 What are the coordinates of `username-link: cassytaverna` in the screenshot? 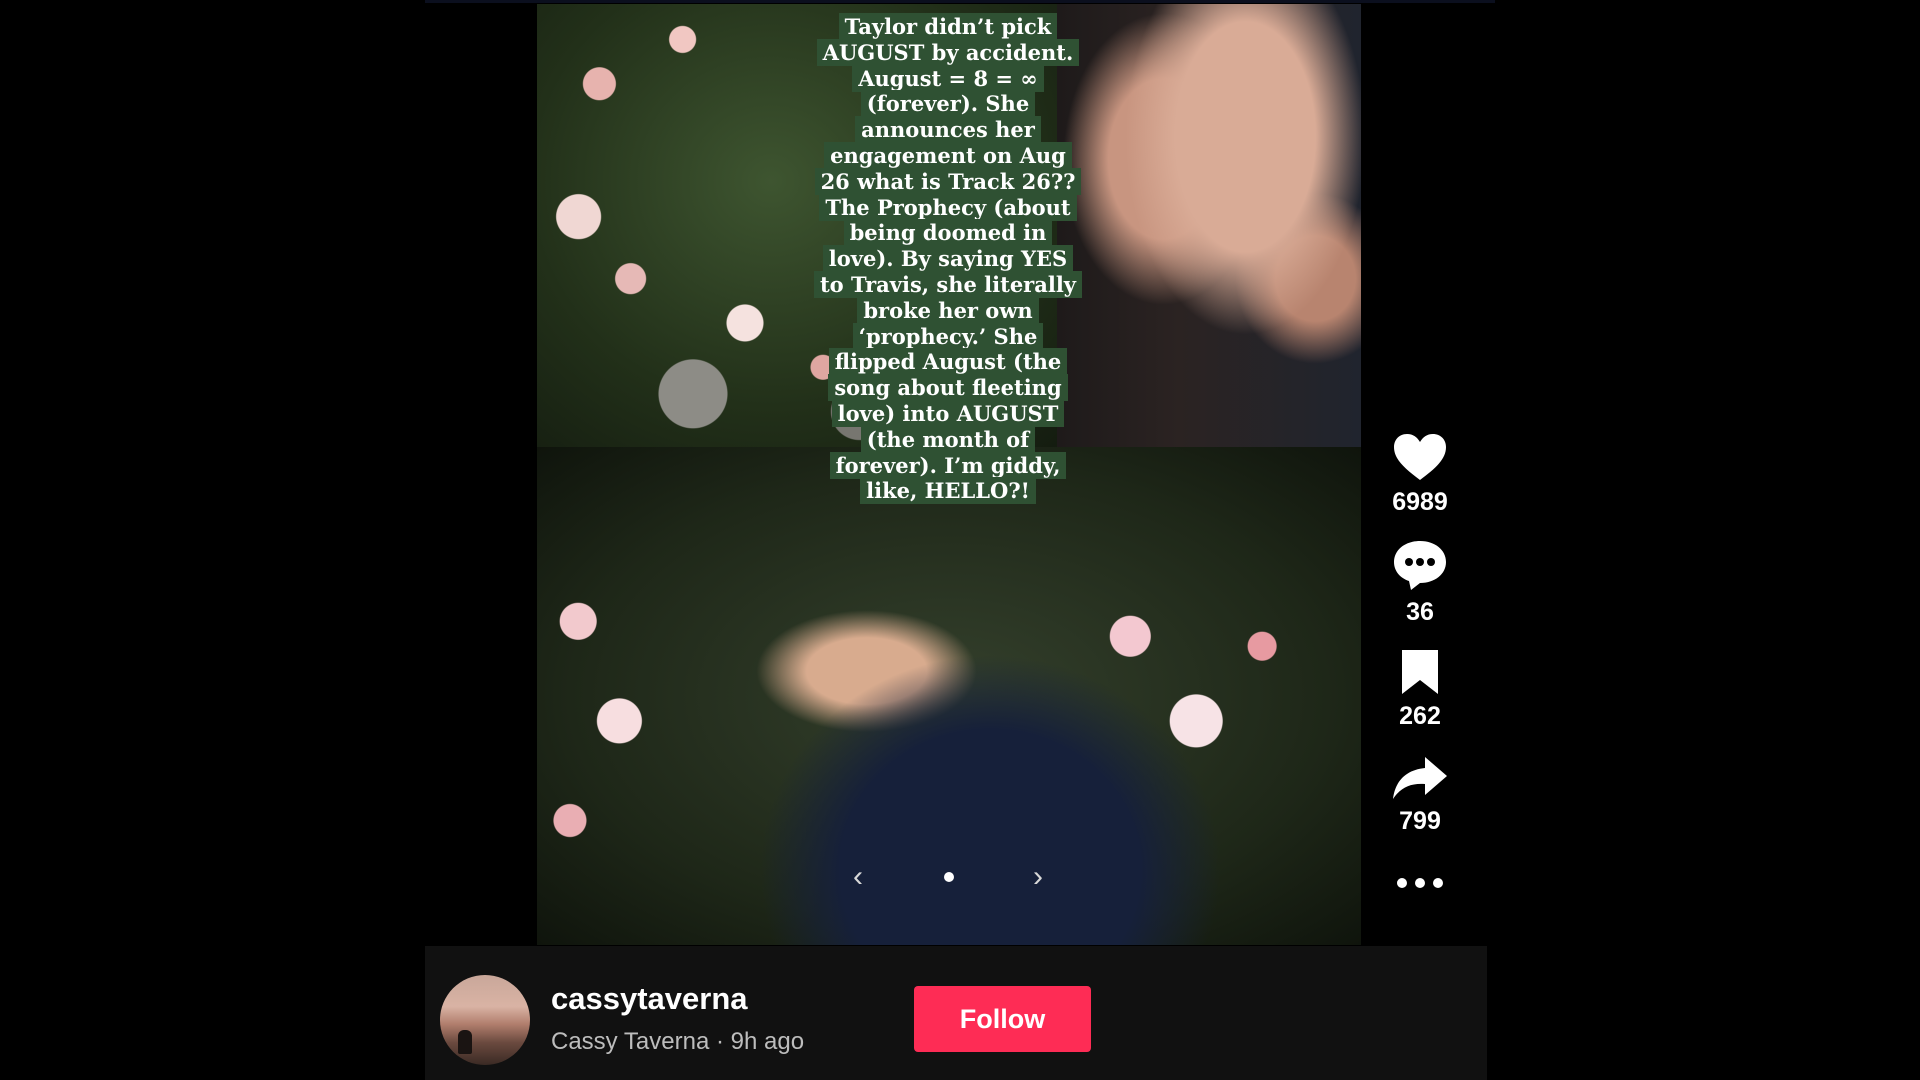 It's located at (649, 999).